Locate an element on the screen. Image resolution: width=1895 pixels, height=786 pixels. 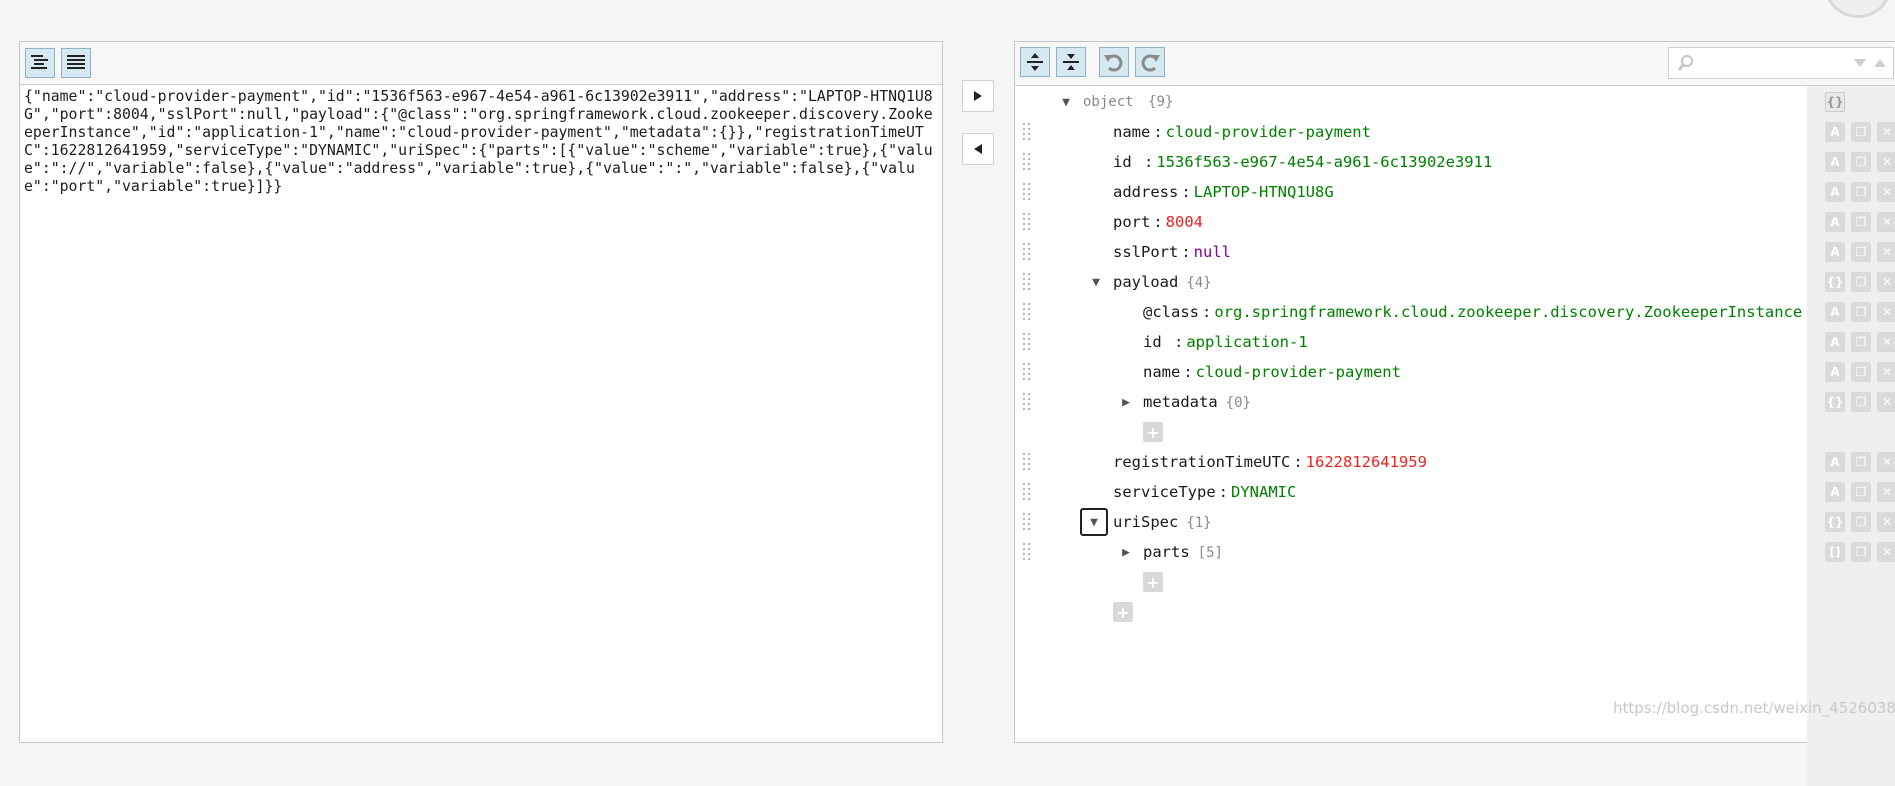
tree-row-payload-id: id : application-1 A ❐ ✕ is located at coordinates (1455, 342).